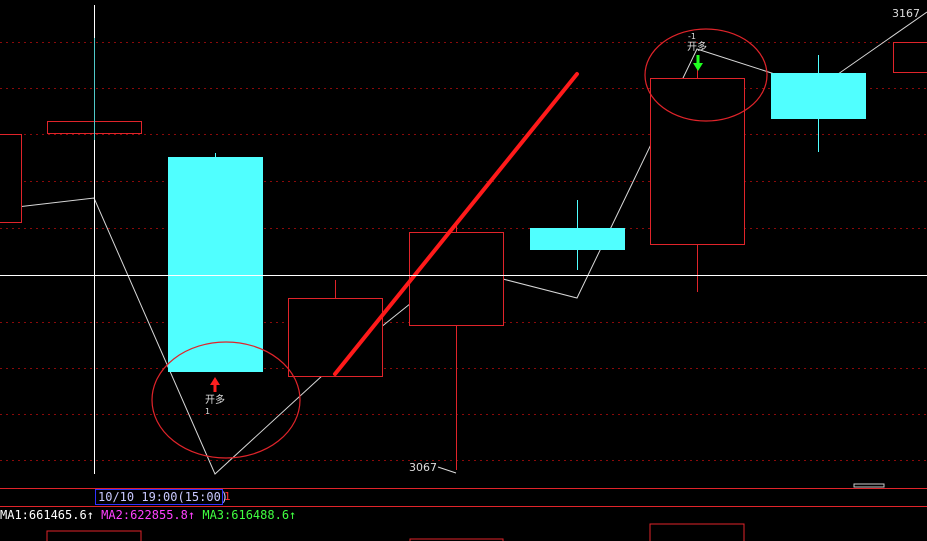  Describe the element at coordinates (692, 36) in the screenshot. I see `sell-signal-sub: -1` at that location.